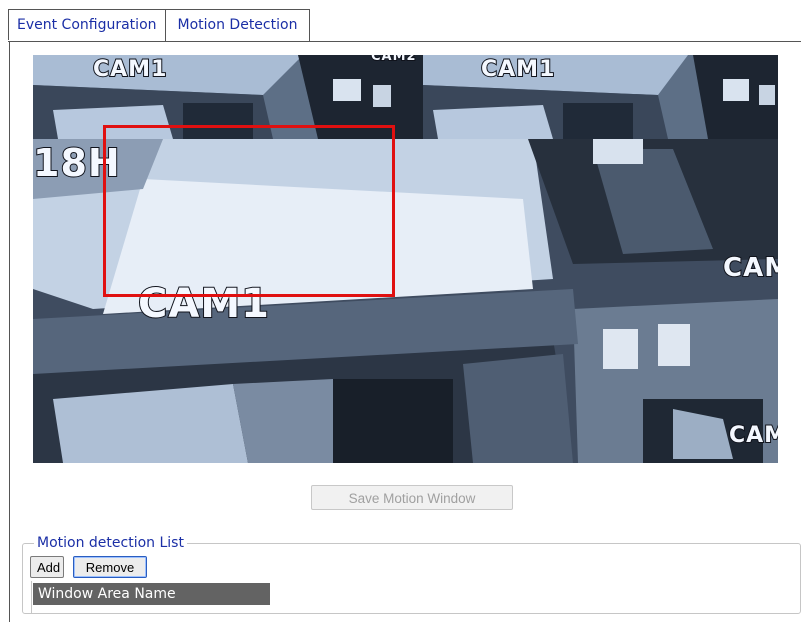  What do you see at coordinates (110, 567) in the screenshot?
I see `remove-button: Remove` at bounding box center [110, 567].